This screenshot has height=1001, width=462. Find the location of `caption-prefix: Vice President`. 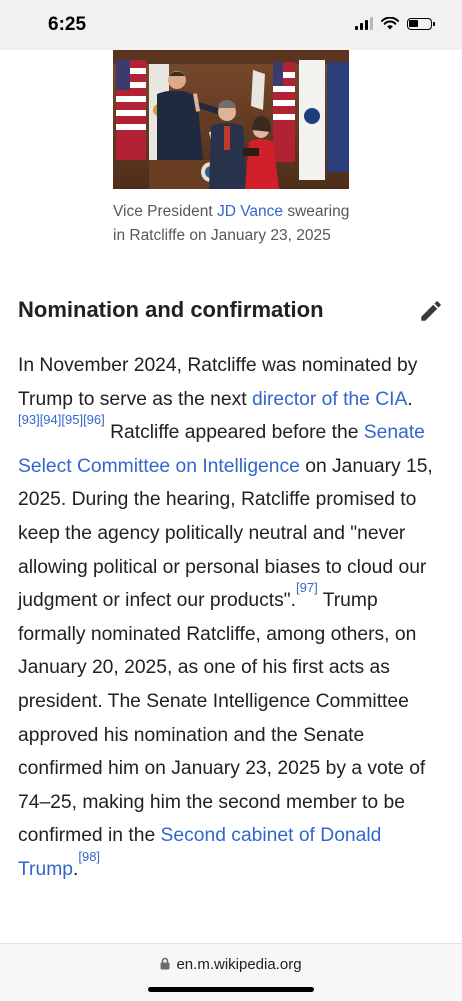

caption-prefix: Vice President is located at coordinates (165, 211).